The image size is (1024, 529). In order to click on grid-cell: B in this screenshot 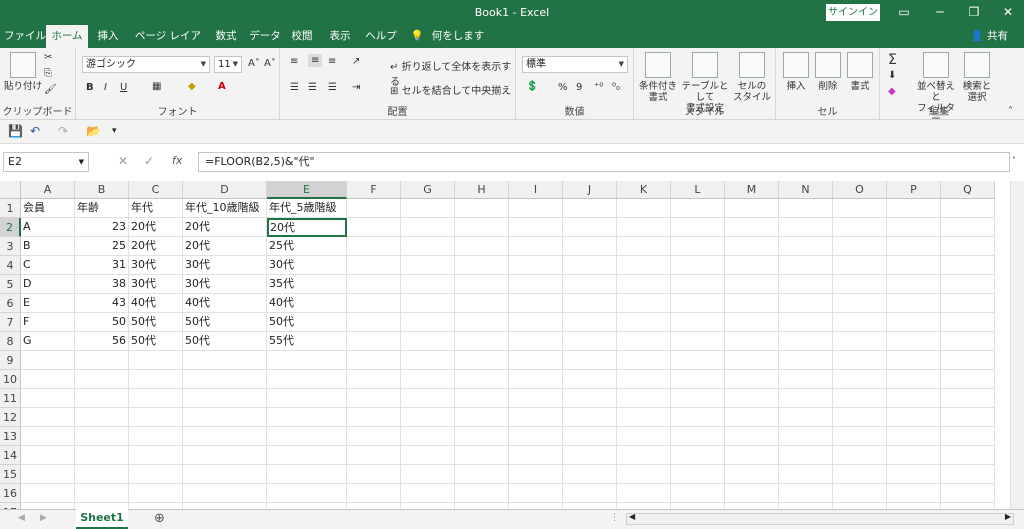, I will do `click(48, 246)`.